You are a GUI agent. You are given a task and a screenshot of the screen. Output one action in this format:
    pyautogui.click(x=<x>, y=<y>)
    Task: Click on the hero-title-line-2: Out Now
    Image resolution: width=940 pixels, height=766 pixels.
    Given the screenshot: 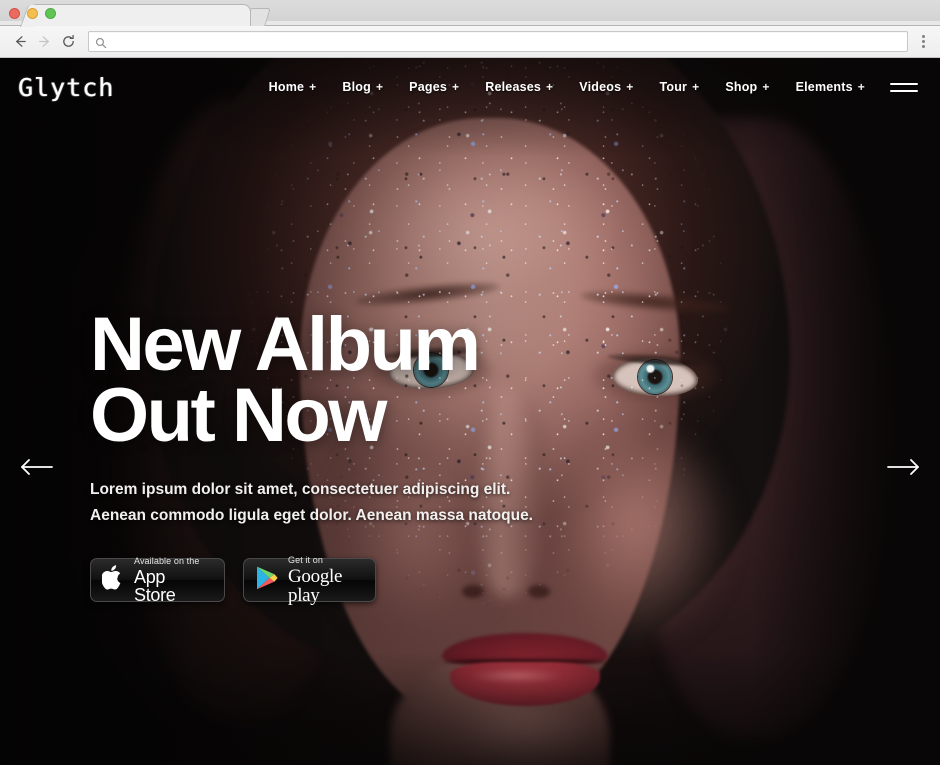 What is the action you would take?
    pyautogui.click(x=238, y=415)
    